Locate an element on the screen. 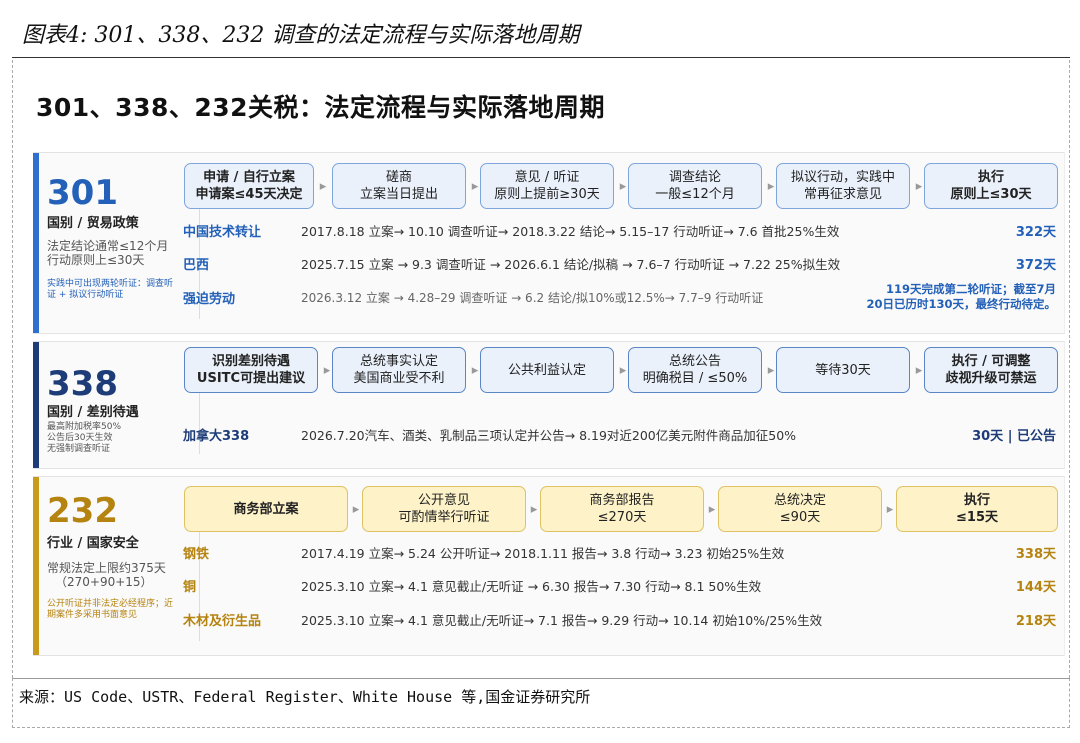 The height and width of the screenshot is (743, 1080). section-number: 338 is located at coordinates (82, 384).